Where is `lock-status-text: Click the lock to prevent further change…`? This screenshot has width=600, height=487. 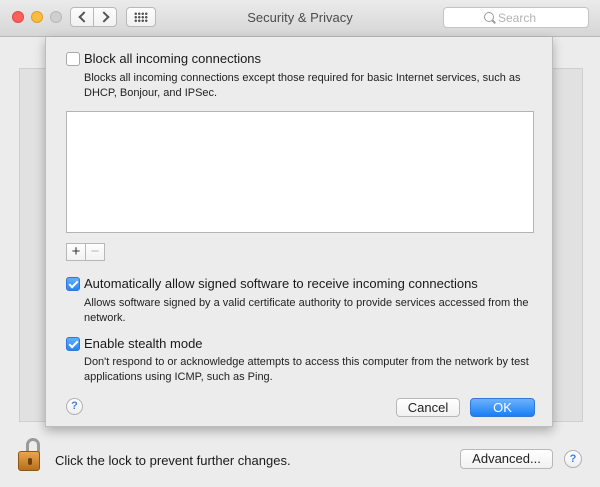
lock-status-text: Click the lock to prevent further change… is located at coordinates (173, 460).